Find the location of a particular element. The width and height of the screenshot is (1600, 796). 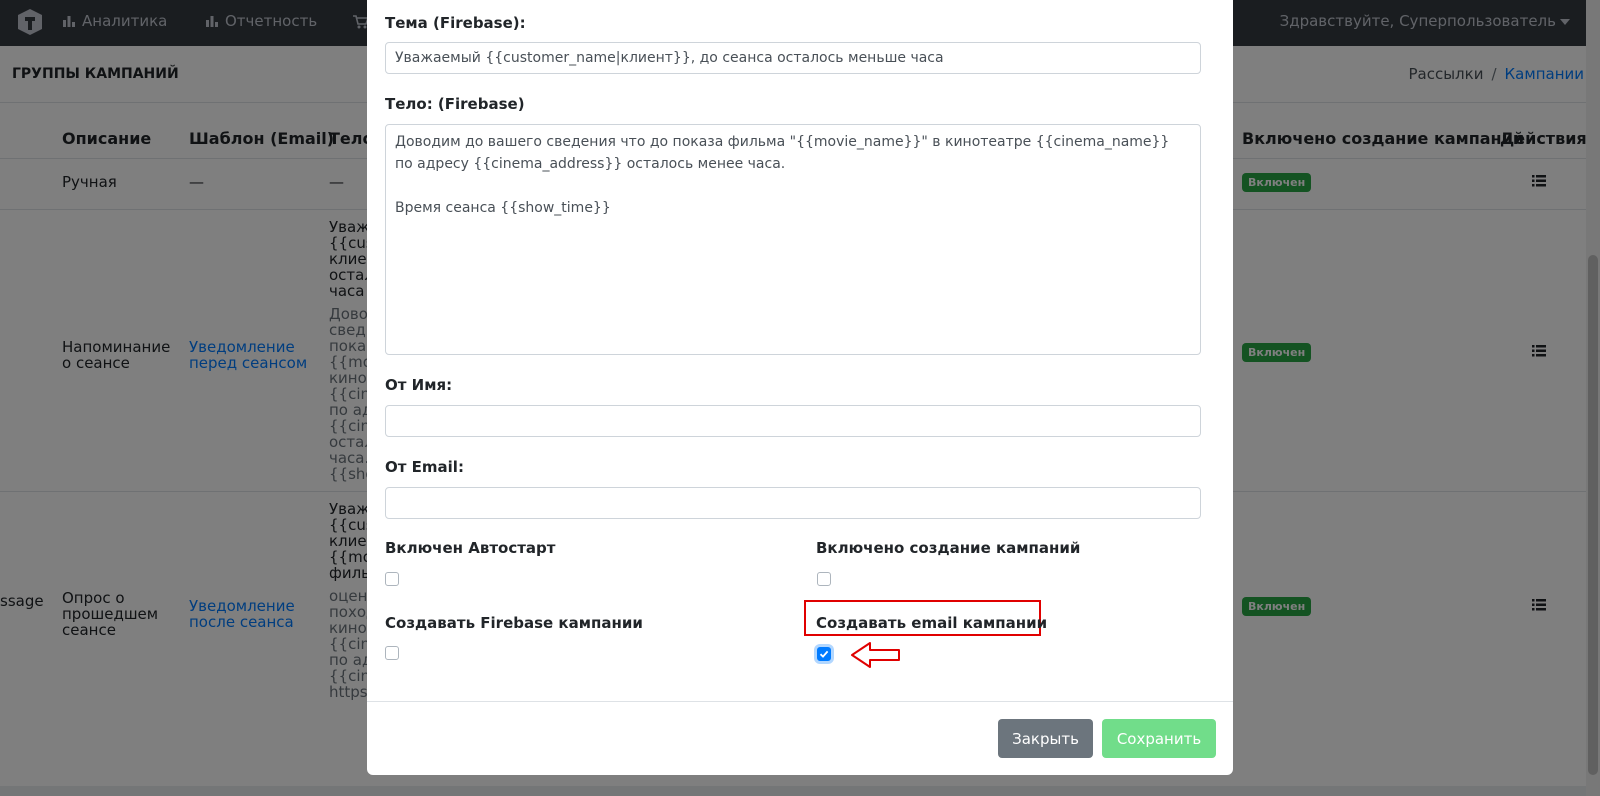

close-button: Закрыть is located at coordinates (1045, 738).